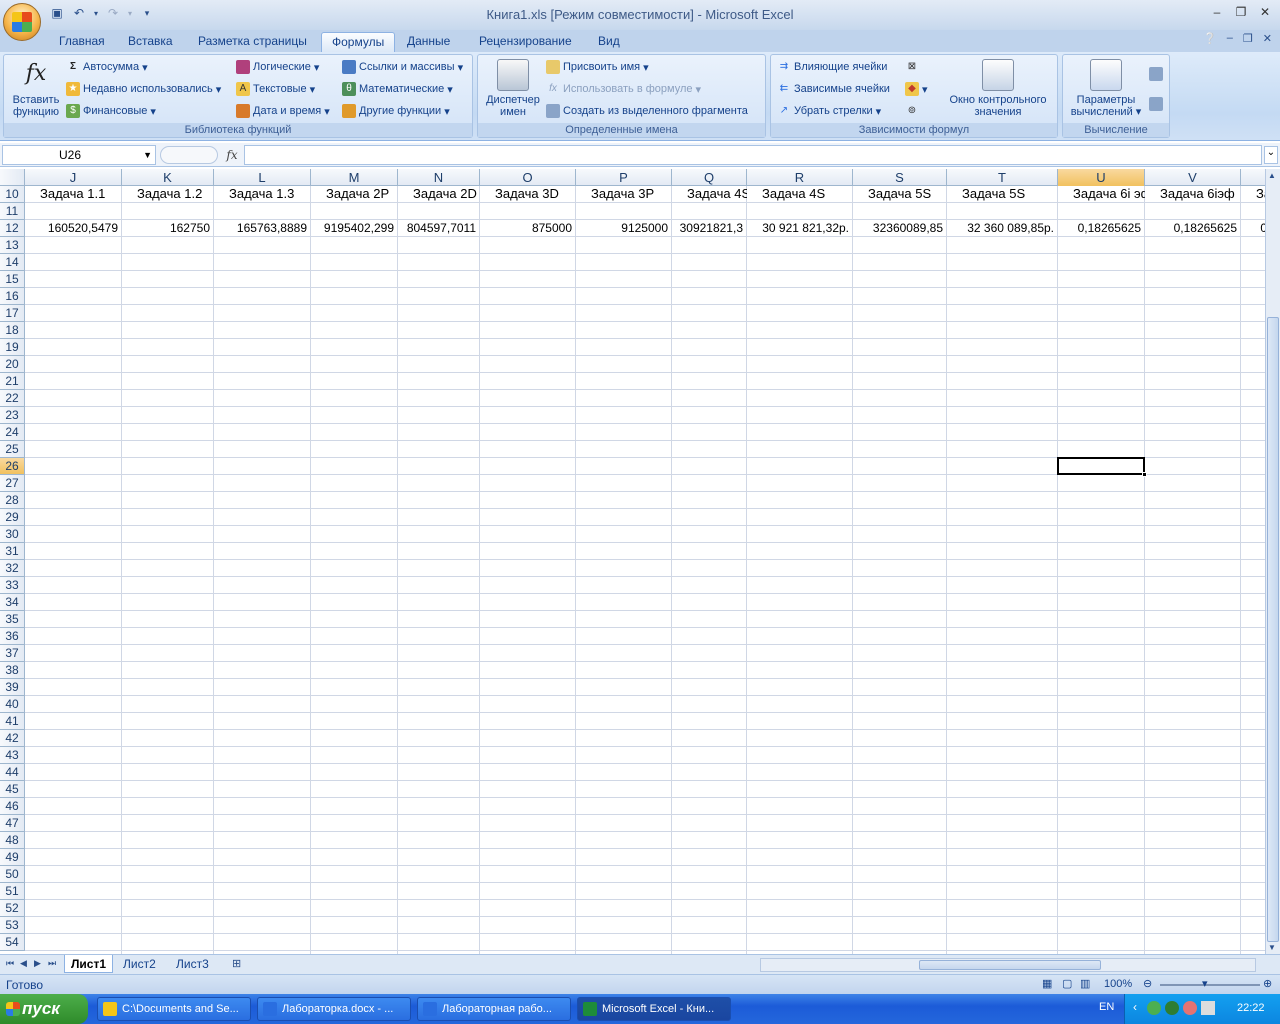  Describe the element at coordinates (12, 789) in the screenshot. I see `row-header: 45` at that location.